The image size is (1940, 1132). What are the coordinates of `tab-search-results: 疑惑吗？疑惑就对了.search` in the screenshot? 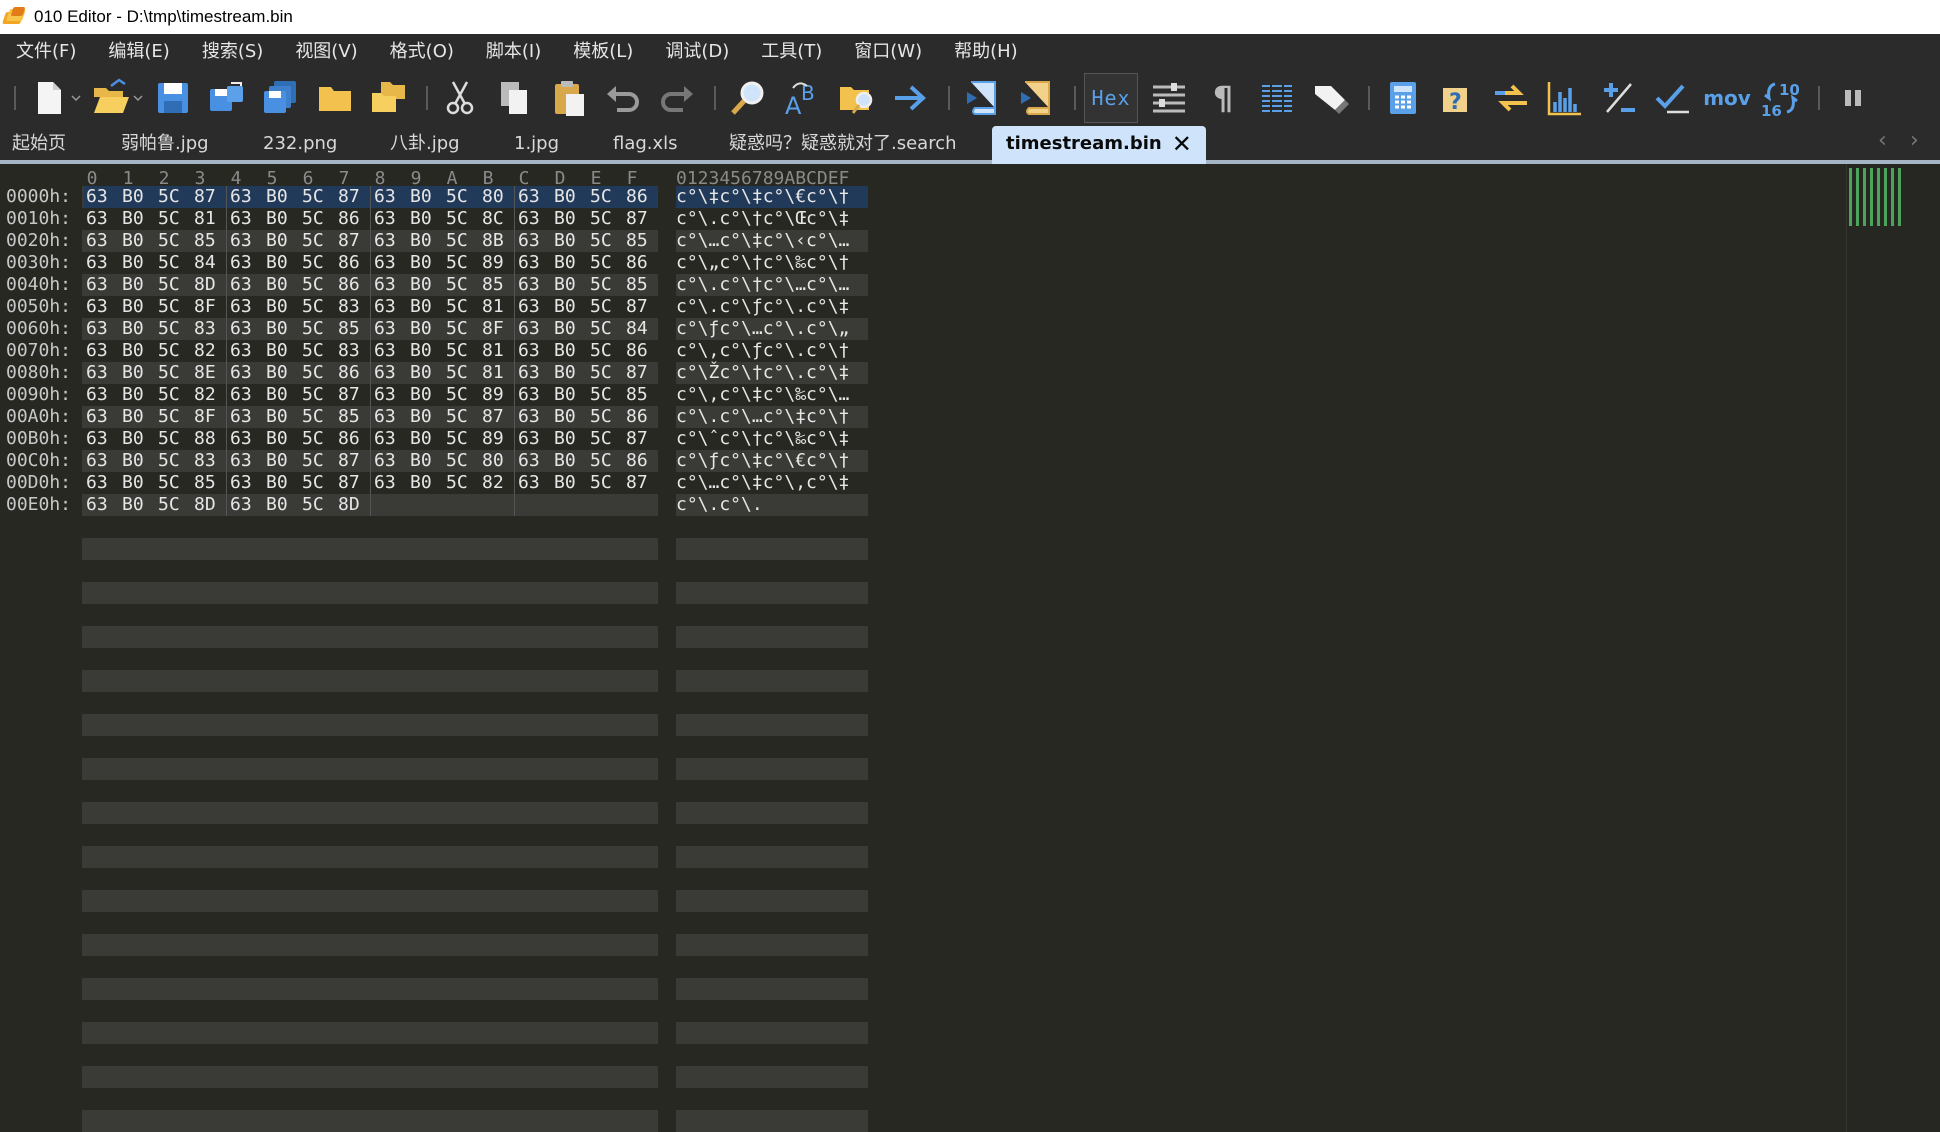 It's located at (843, 144).